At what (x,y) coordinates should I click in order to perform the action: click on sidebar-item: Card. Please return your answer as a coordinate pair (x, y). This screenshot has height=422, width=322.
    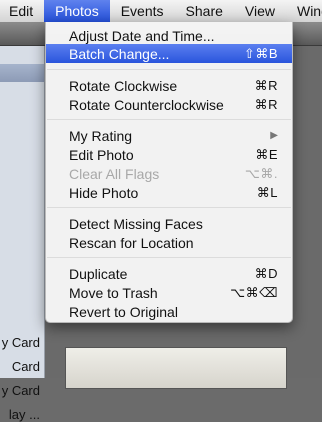
    Looking at the image, I should click on (26, 366).